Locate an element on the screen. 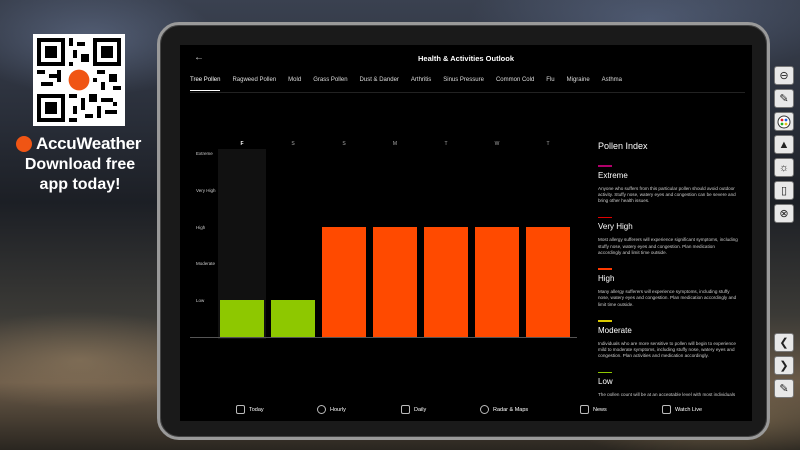 This screenshot has height=450, width=800. tab-dust-dander: Dust & Dander is located at coordinates (379, 84).